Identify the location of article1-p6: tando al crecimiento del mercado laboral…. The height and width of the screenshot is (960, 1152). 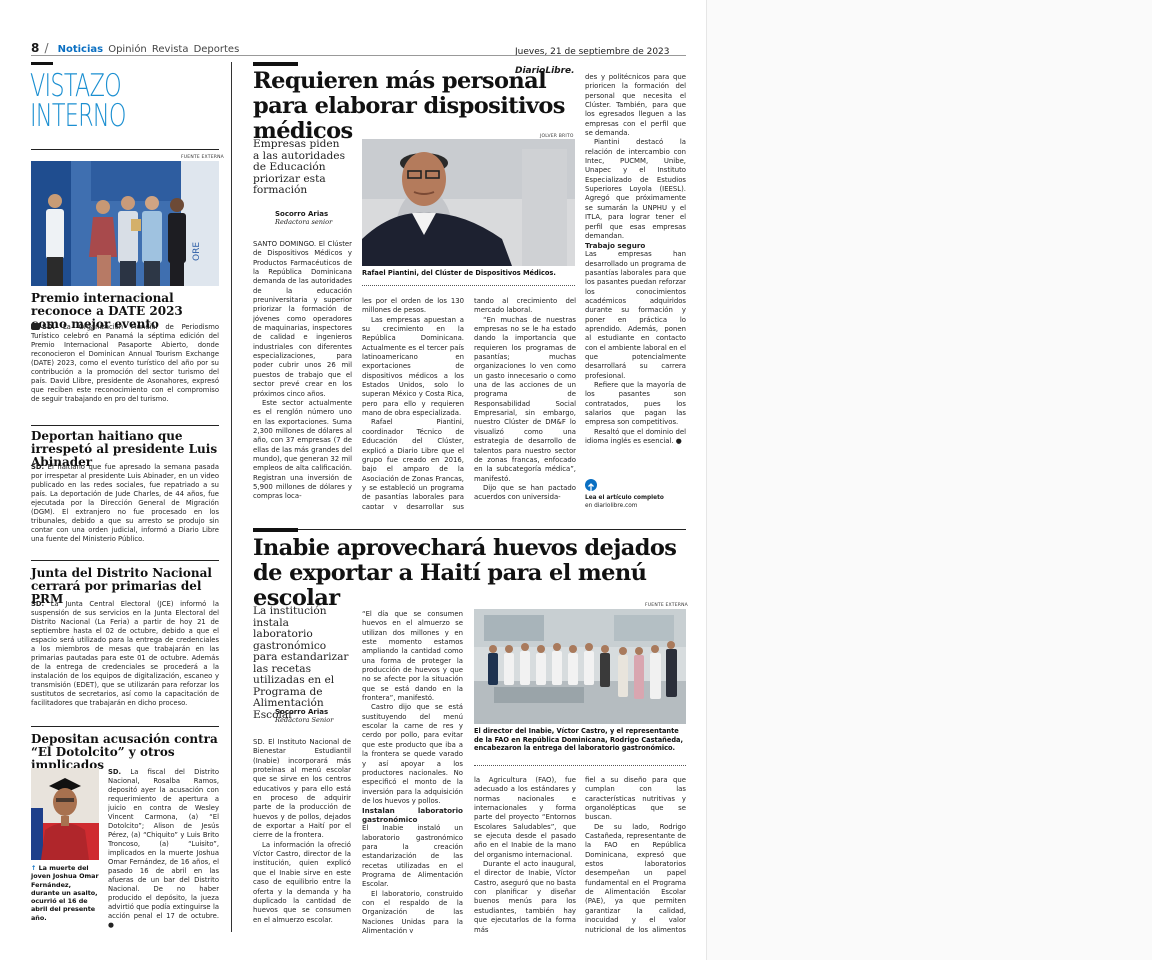
(525, 306).